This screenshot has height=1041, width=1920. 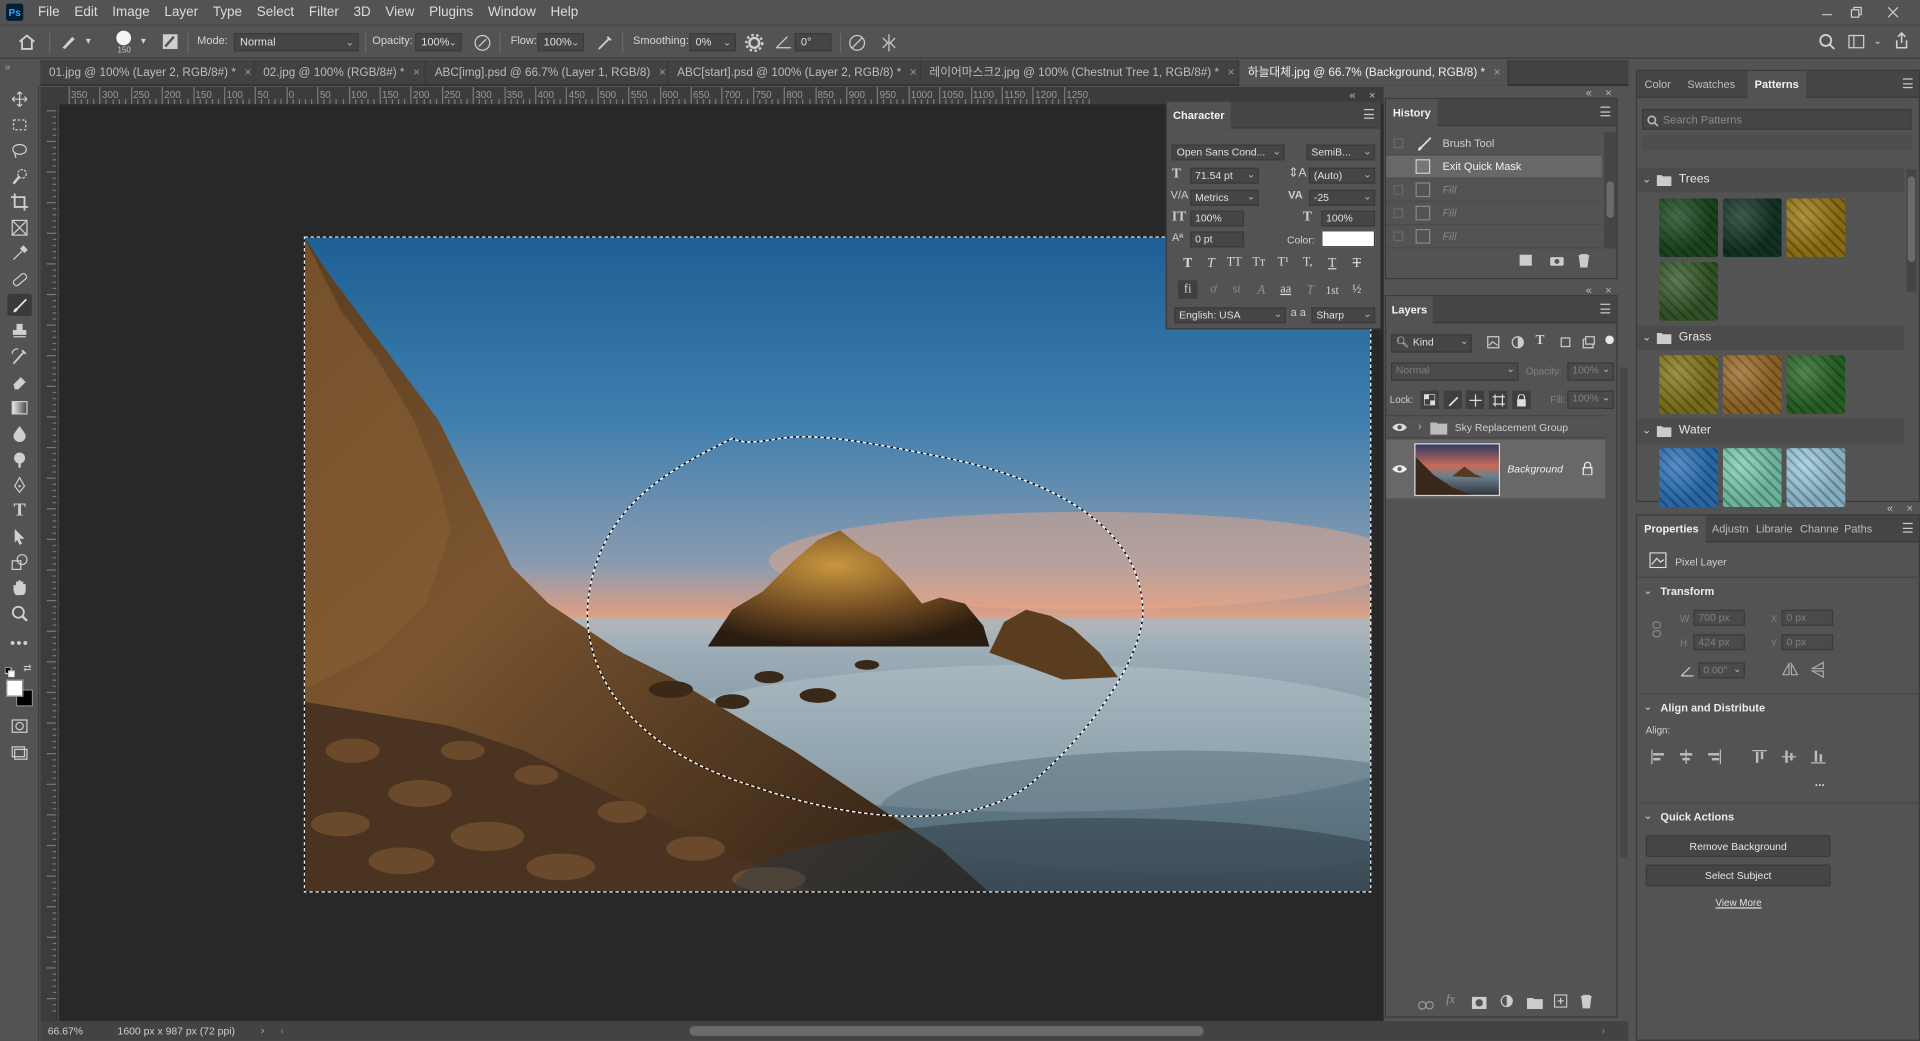 I want to click on zoom-tool-icon, so click(x=19, y=613).